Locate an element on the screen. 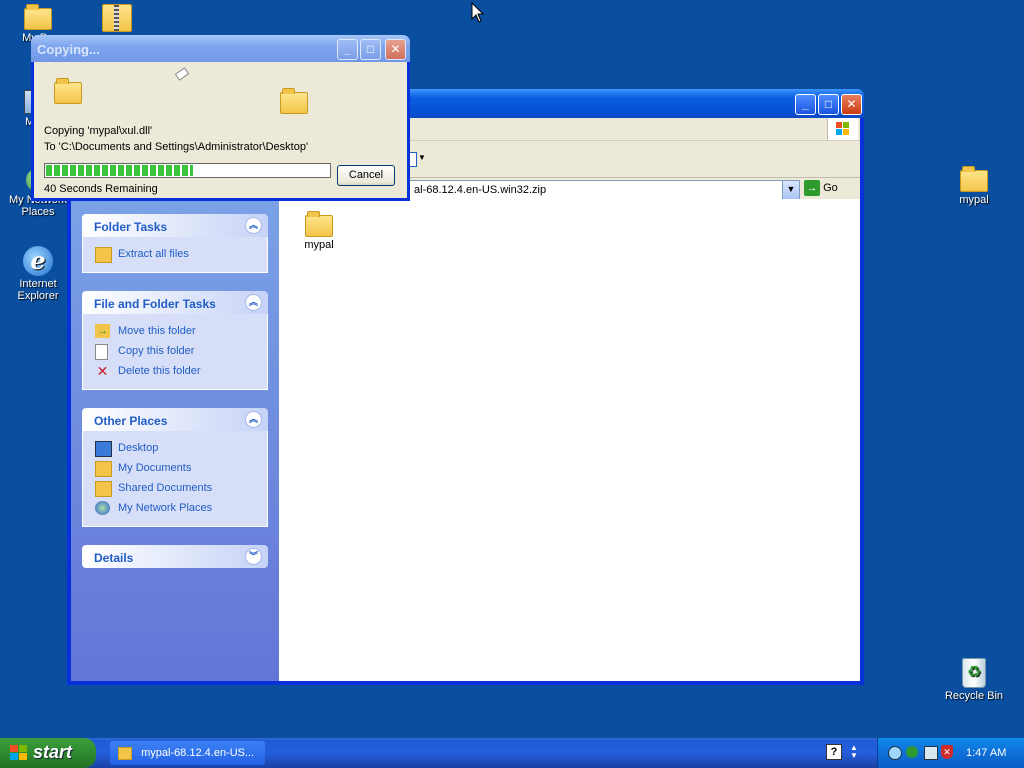  recycle-bin-icon: ♻ is located at coordinates (974, 673).